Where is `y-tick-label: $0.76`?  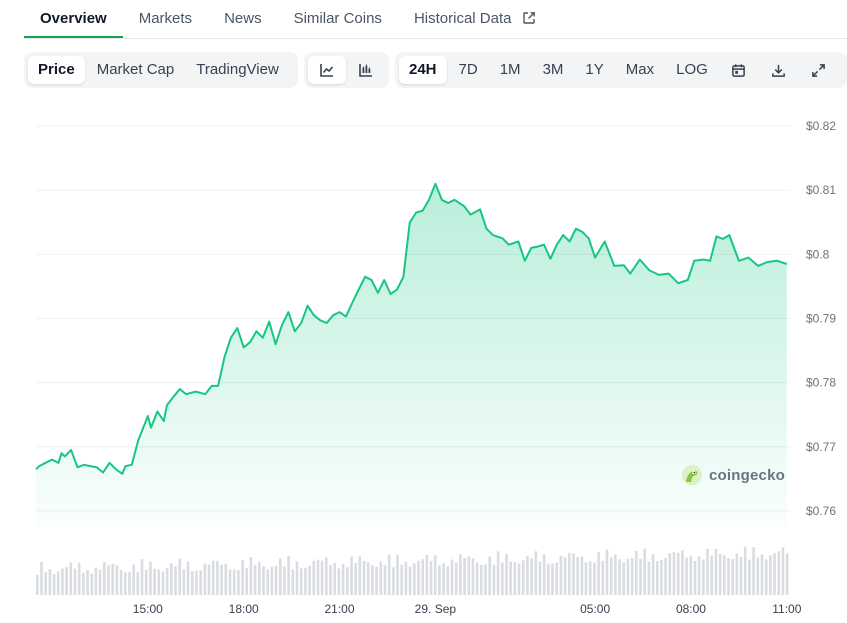
y-tick-label: $0.76 is located at coordinates (821, 511).